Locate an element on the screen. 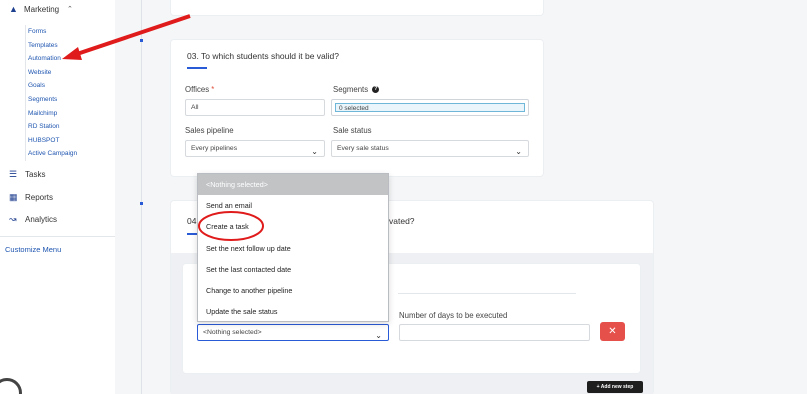  annotation-arrow-head is located at coordinates (72, 53).